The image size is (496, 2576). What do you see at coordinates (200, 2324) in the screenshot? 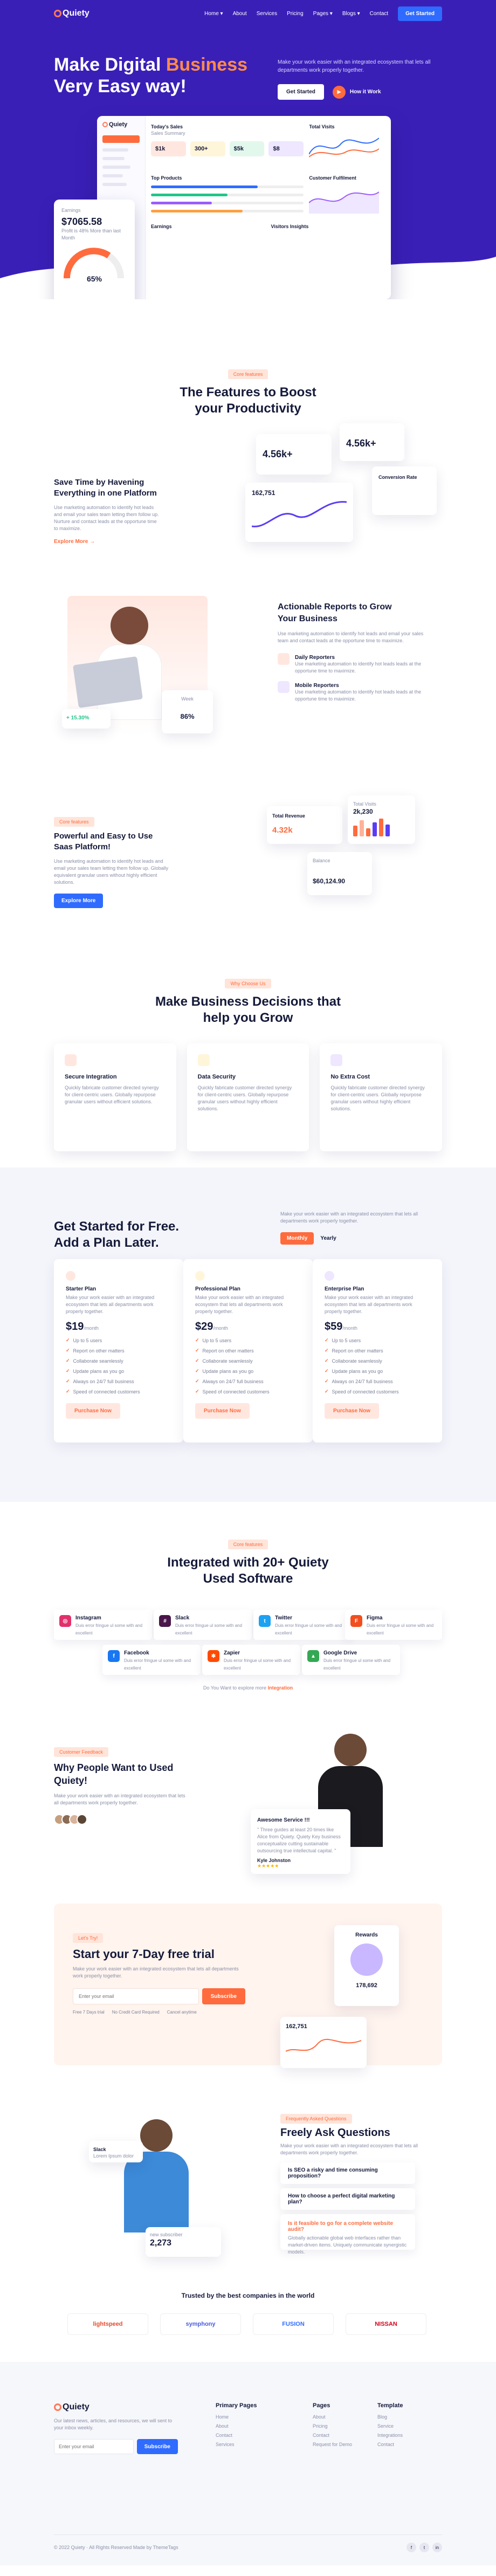
I see `brand-logo: symphony` at bounding box center [200, 2324].